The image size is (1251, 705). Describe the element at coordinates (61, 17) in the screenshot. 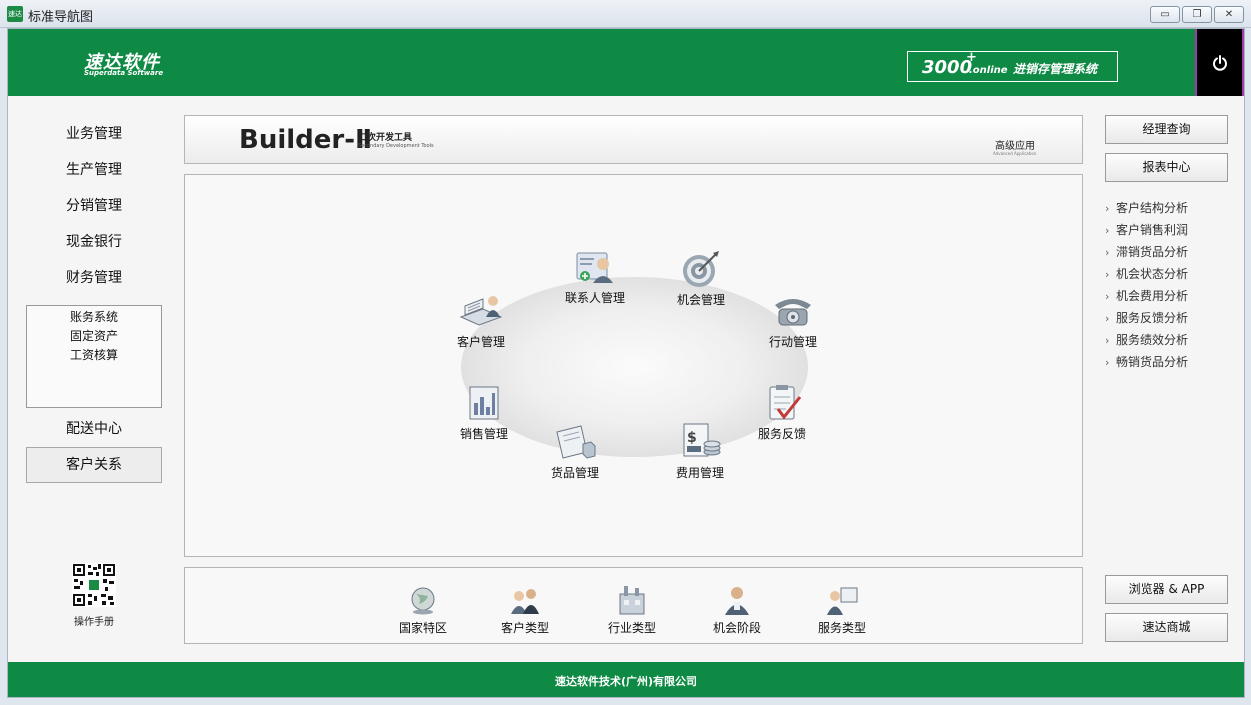

I see `window-title: 标准导航图` at that location.